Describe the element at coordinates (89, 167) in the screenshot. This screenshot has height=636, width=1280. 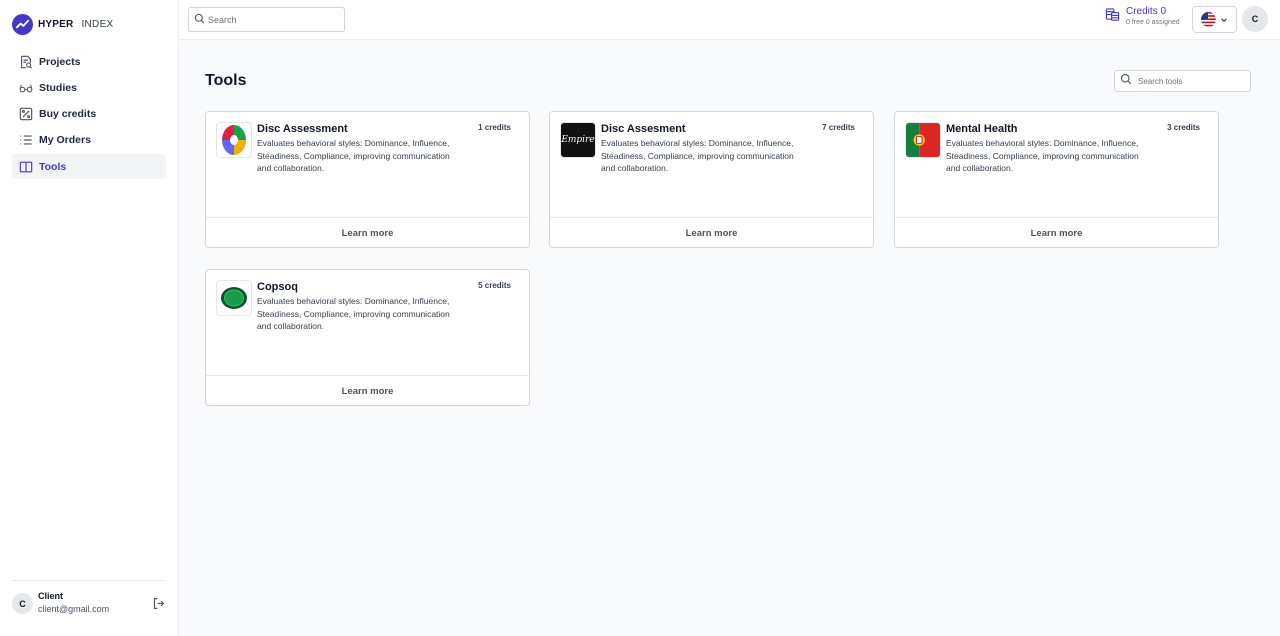
I see `sidebar-item-tools: Tools` at that location.